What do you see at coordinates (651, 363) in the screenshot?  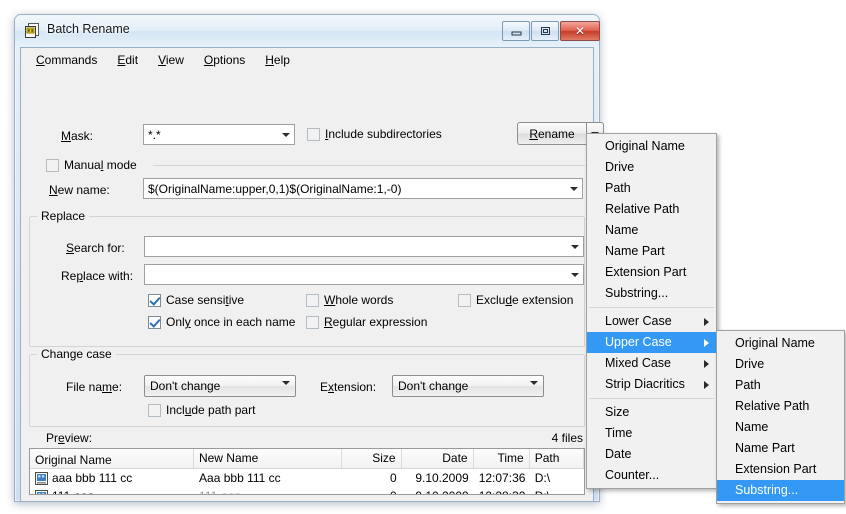 I see `menu-item-mixed-case: Mixed Case` at bounding box center [651, 363].